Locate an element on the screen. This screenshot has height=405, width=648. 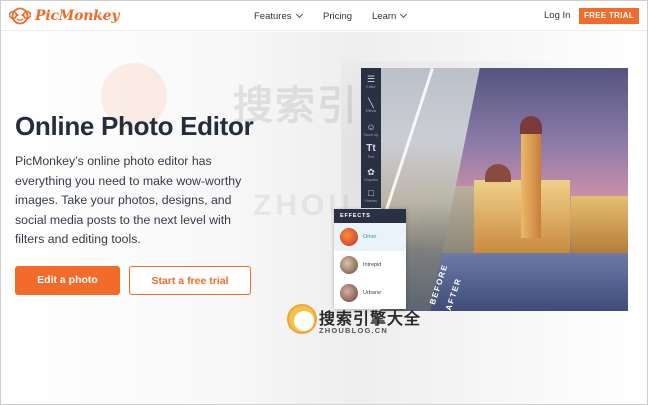
tool-touch-up: ☺ Touch Up is located at coordinates (371, 130).